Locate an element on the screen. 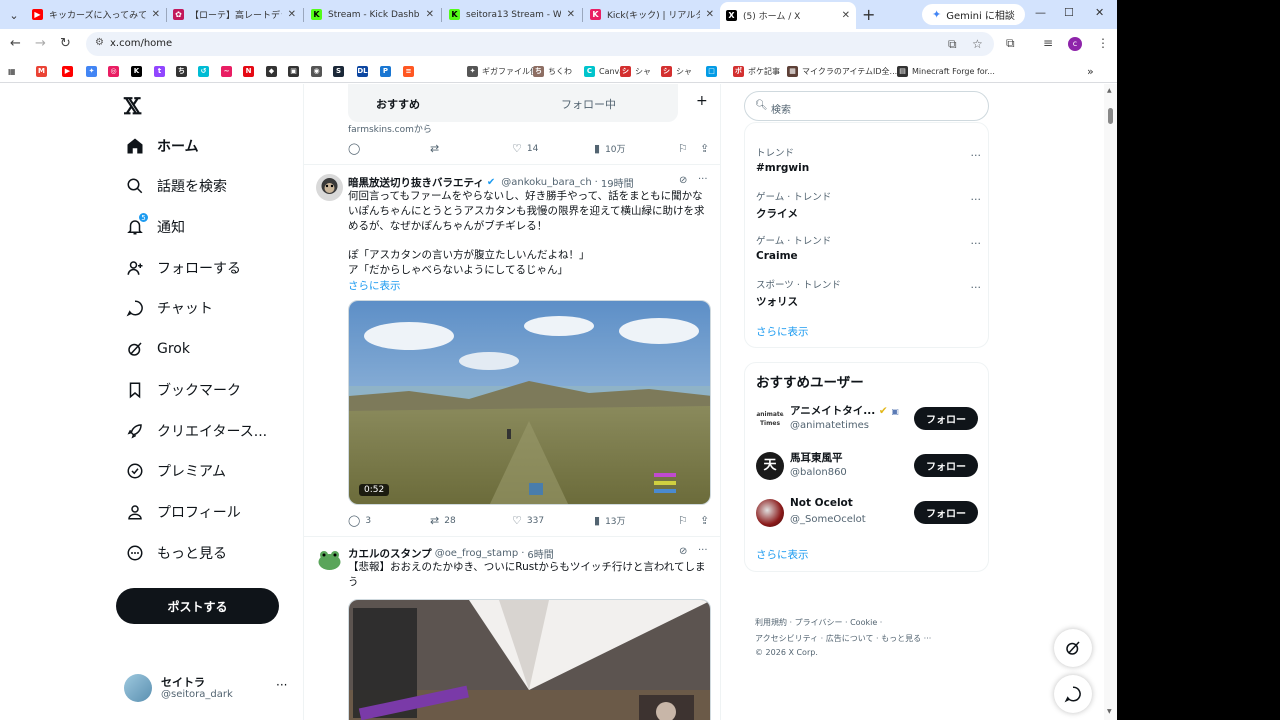  like-button: ♡ 337 is located at coordinates (528, 520).